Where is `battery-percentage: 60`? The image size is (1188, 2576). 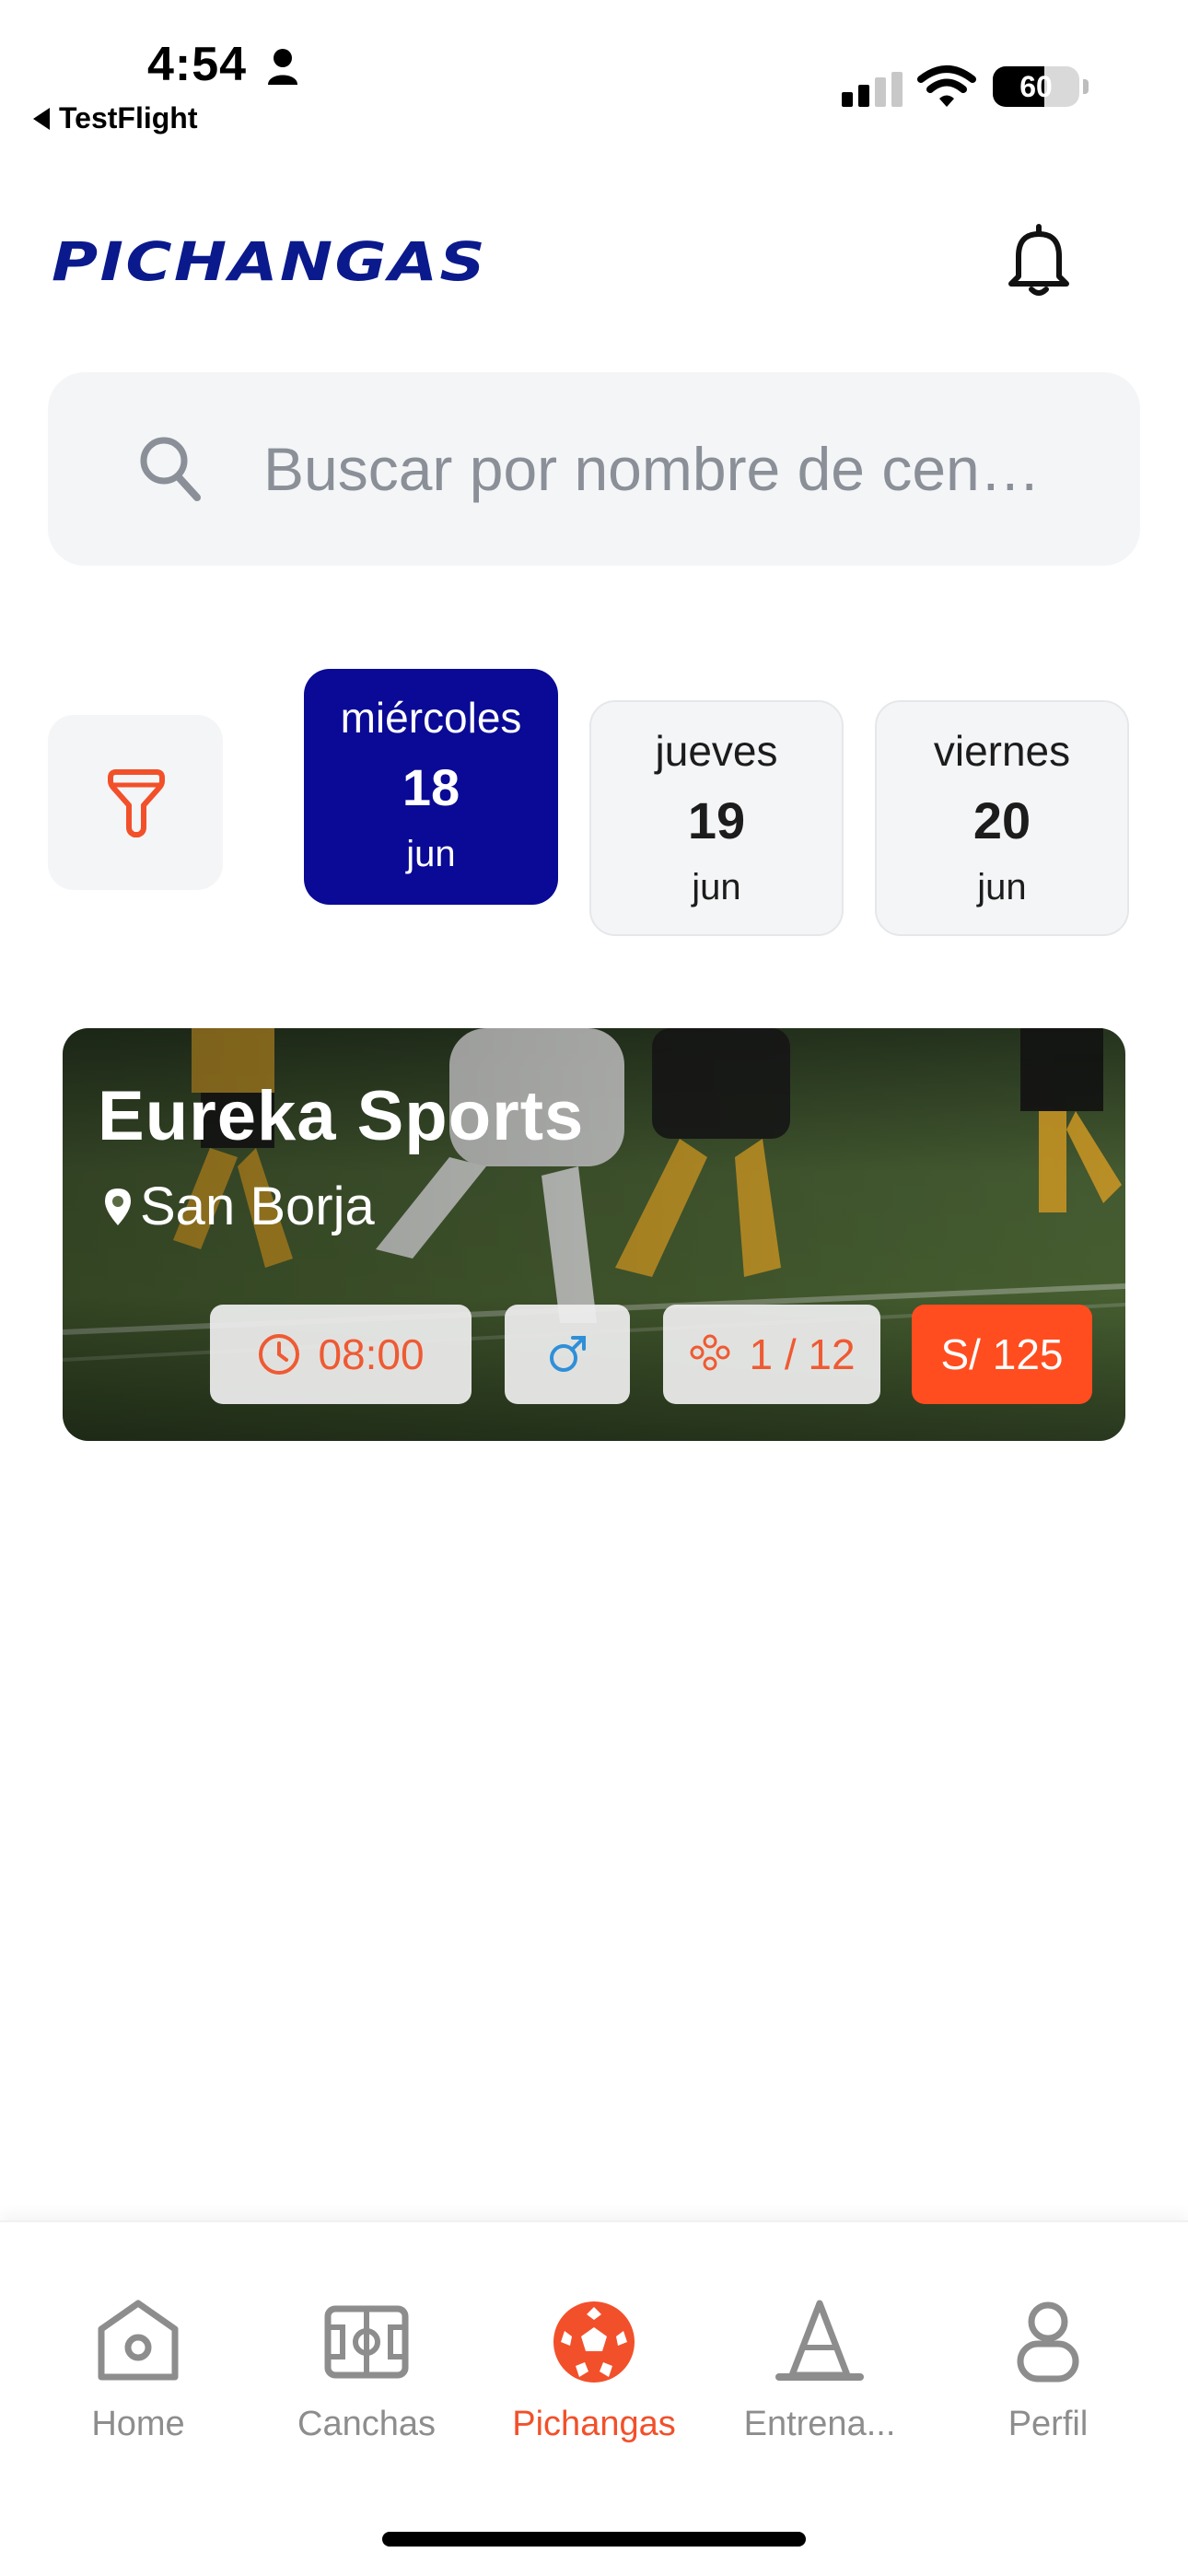 battery-percentage: 60 is located at coordinates (1036, 86).